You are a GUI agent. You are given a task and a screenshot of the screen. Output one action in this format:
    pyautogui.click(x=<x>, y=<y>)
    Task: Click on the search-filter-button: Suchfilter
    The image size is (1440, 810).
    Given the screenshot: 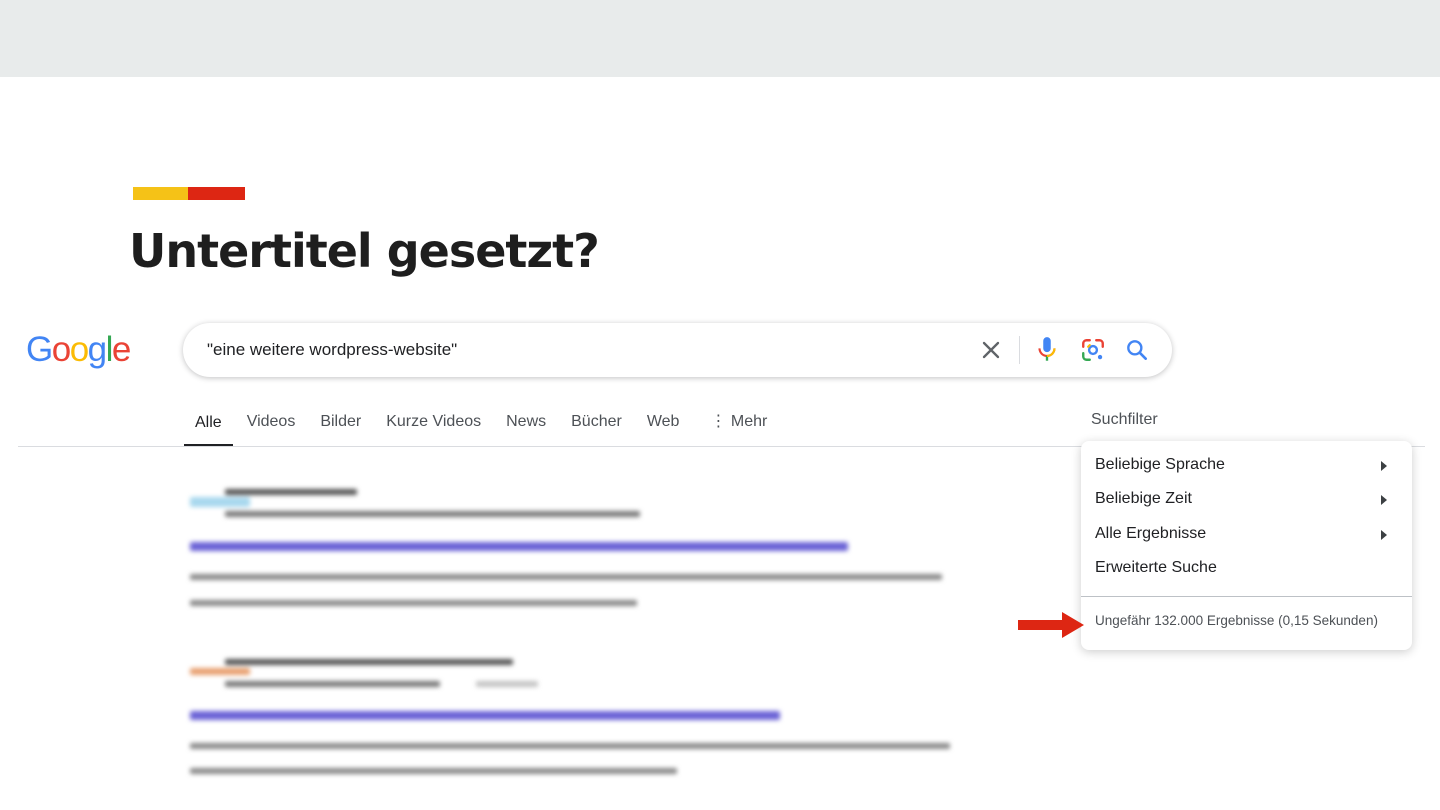 What is the action you would take?
    pyautogui.click(x=1124, y=420)
    